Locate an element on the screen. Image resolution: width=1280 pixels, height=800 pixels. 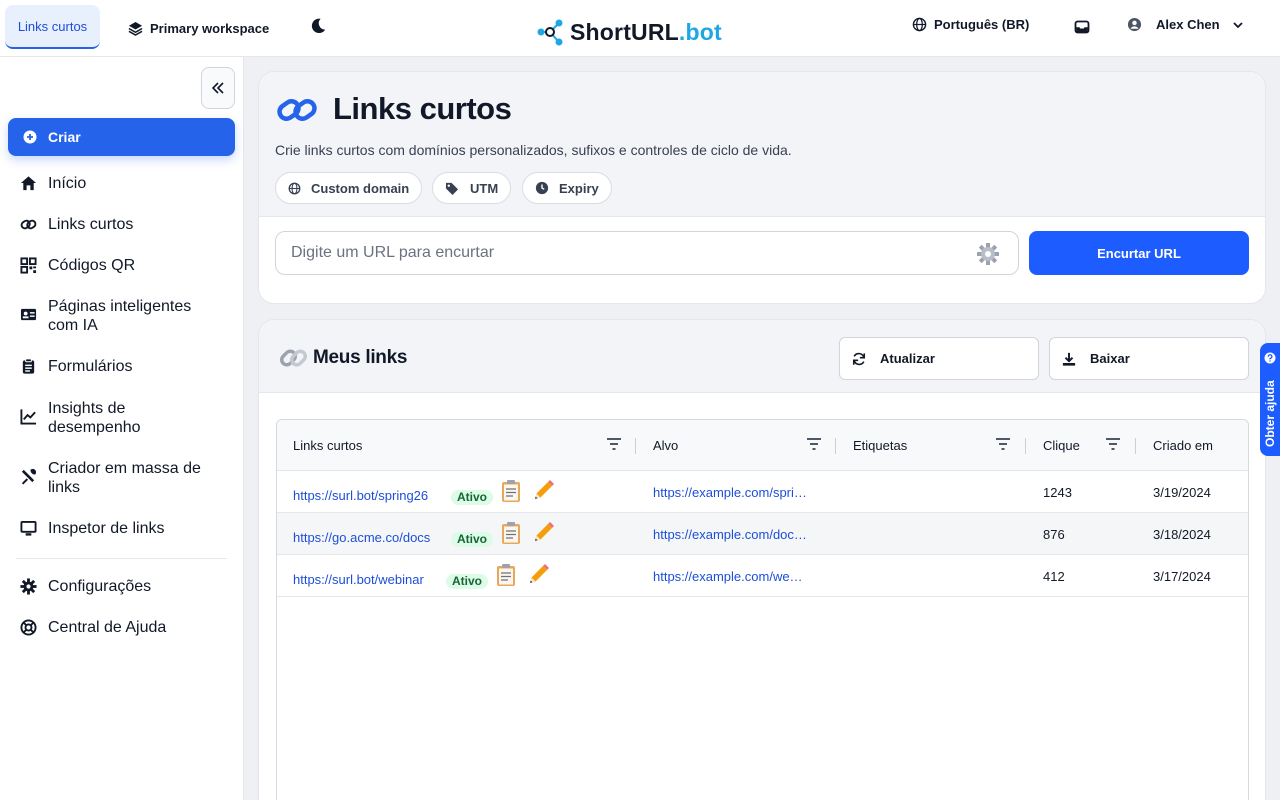
logo-mark-icon is located at coordinates (550, 32).